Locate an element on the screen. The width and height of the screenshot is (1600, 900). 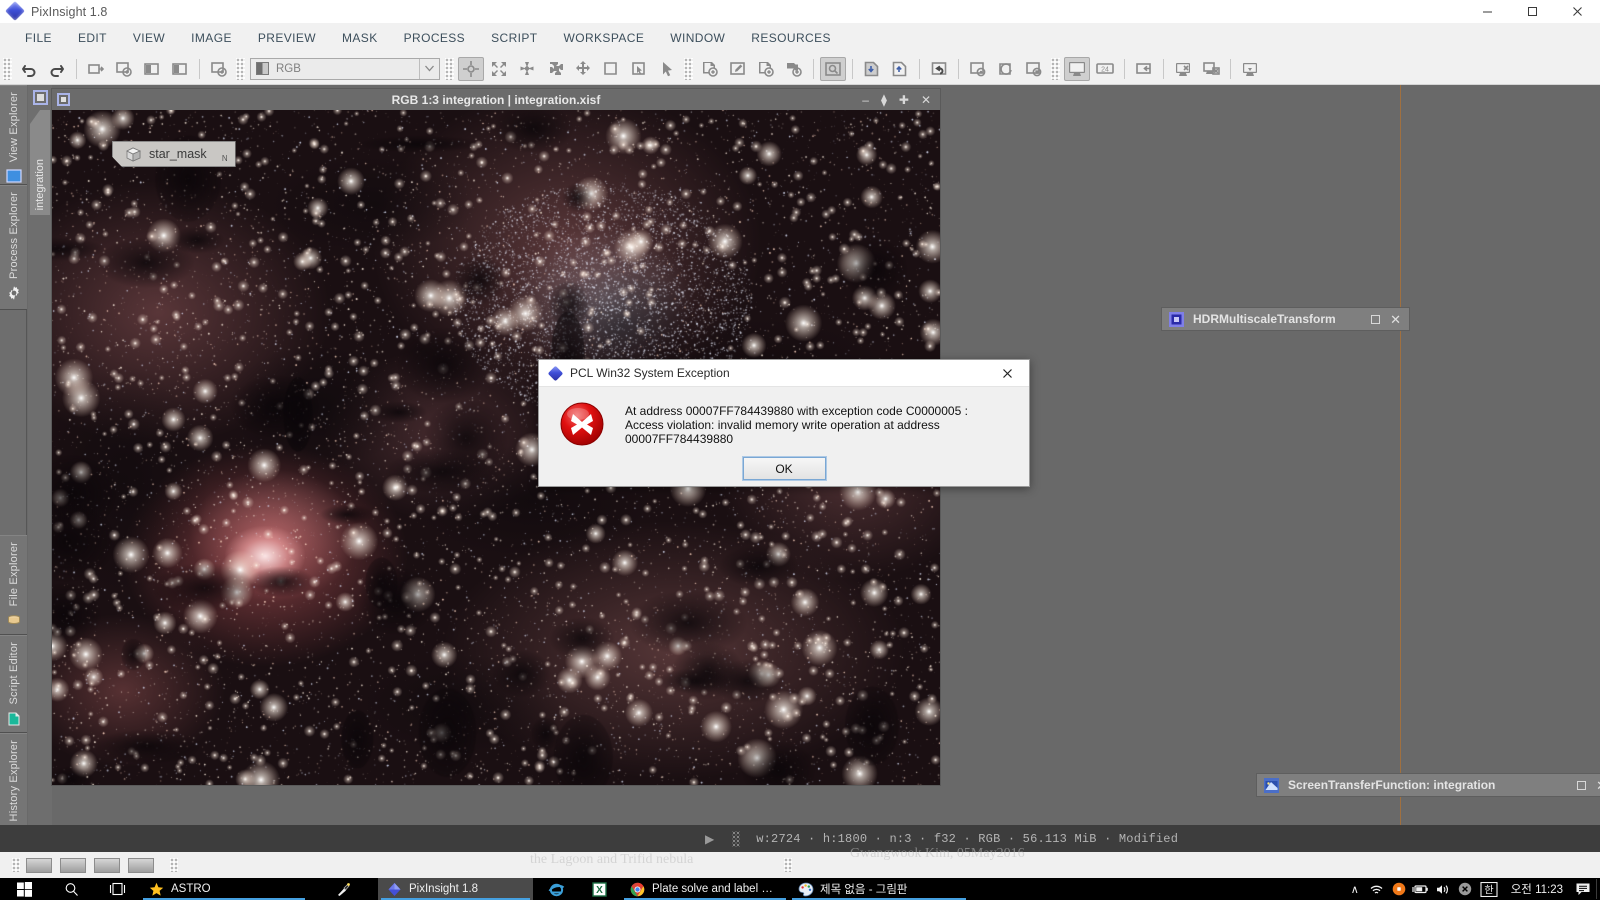
preview-options-button is located at coordinates (794, 69).